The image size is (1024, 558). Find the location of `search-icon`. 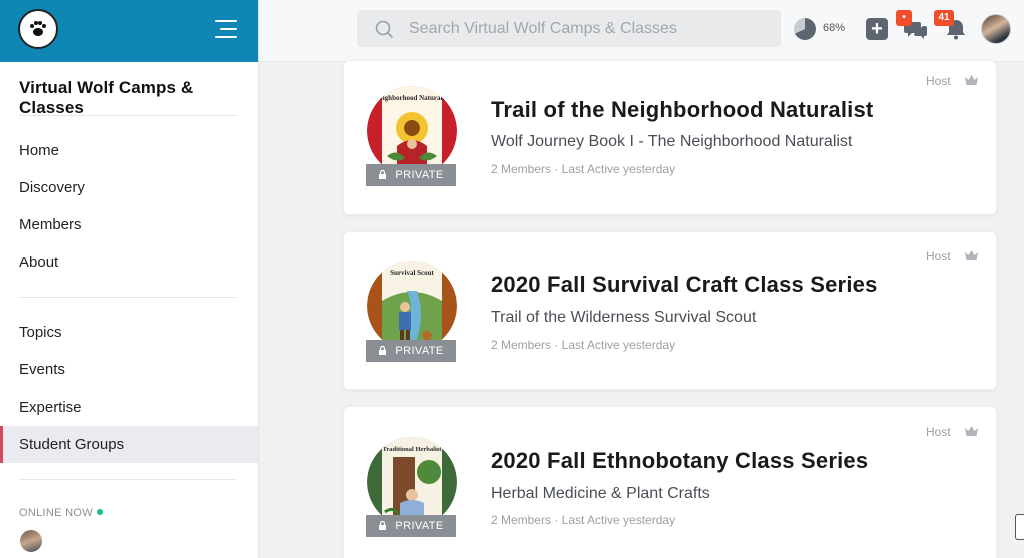

search-icon is located at coordinates (384, 29).